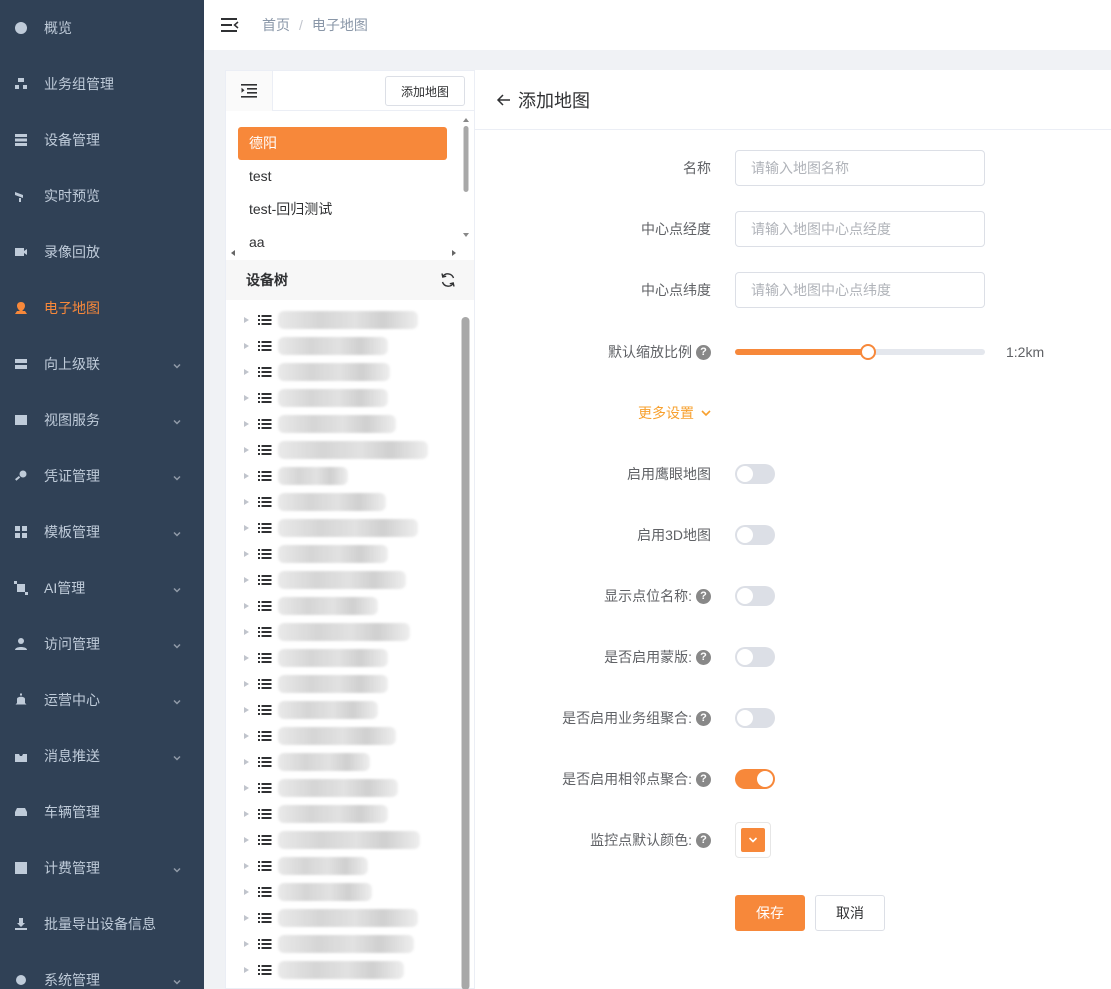 Image resolution: width=1111 pixels, height=989 pixels. Describe the element at coordinates (860, 168) in the screenshot. I see `map-name-input` at that location.